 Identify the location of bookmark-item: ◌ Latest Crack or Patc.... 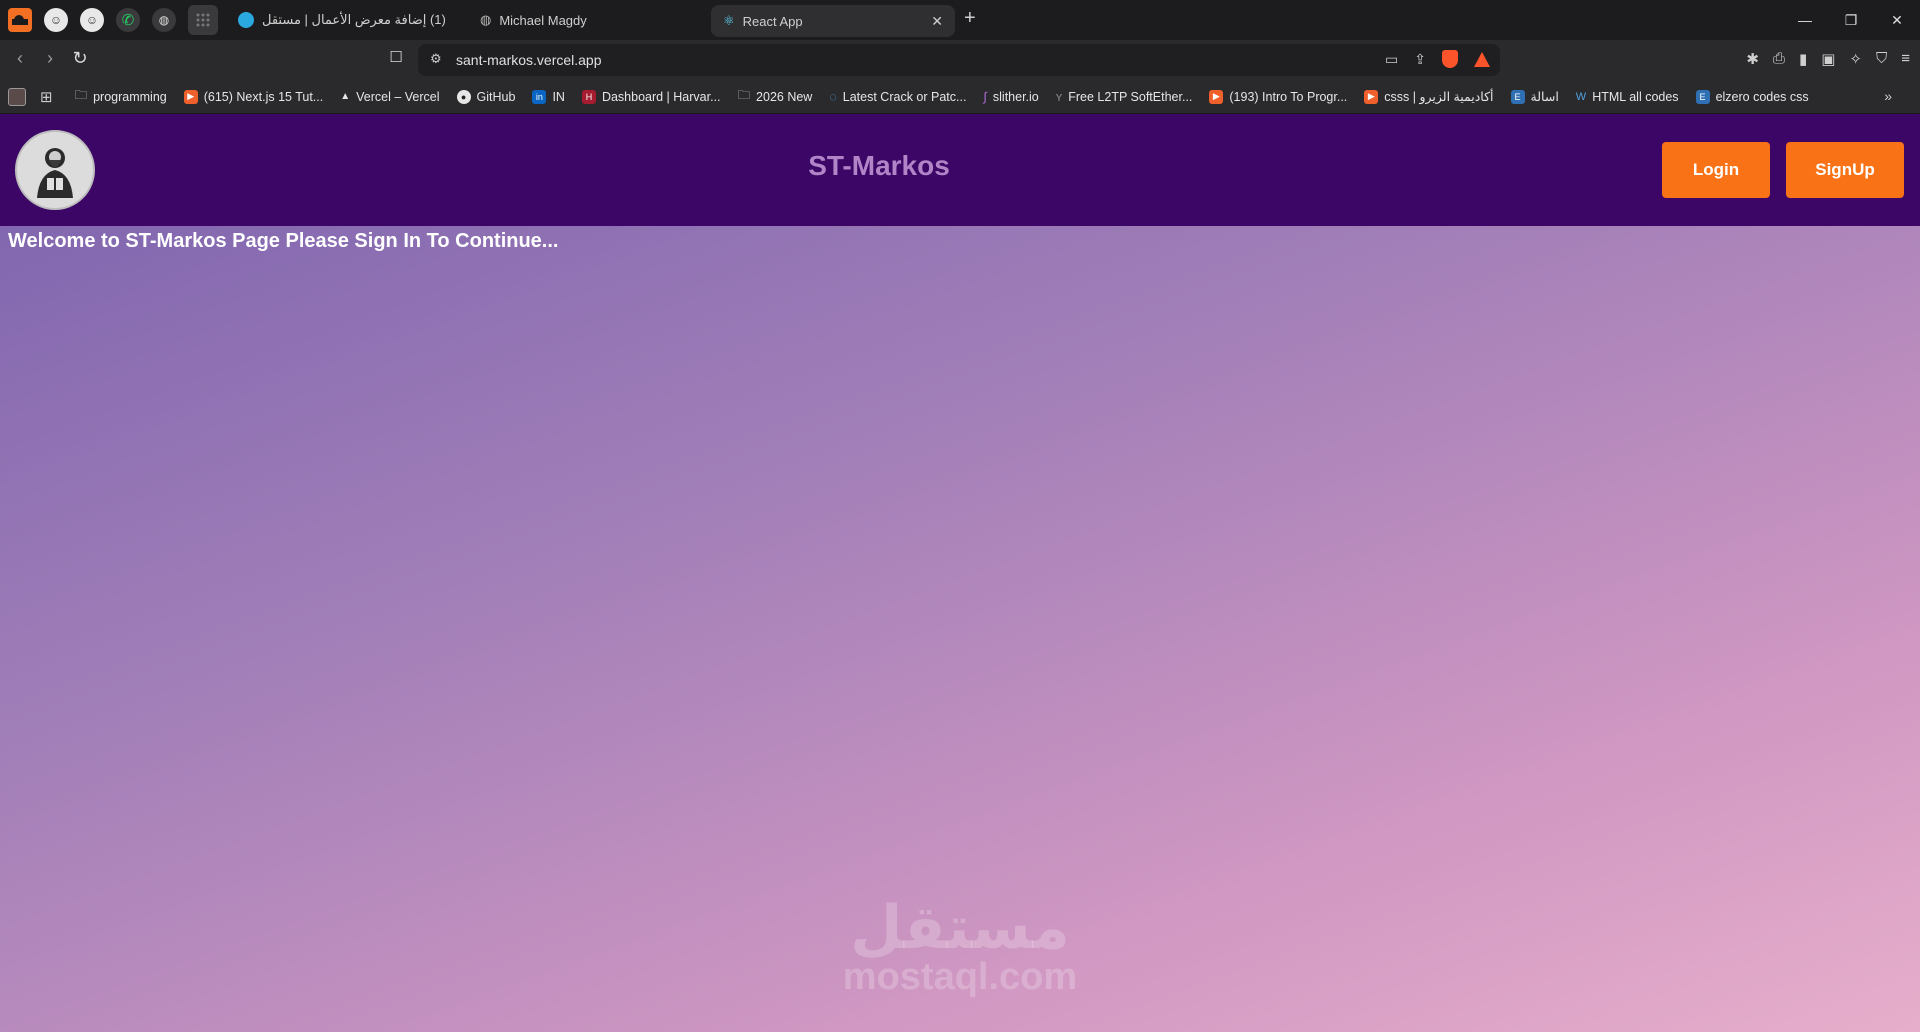
(897, 97).